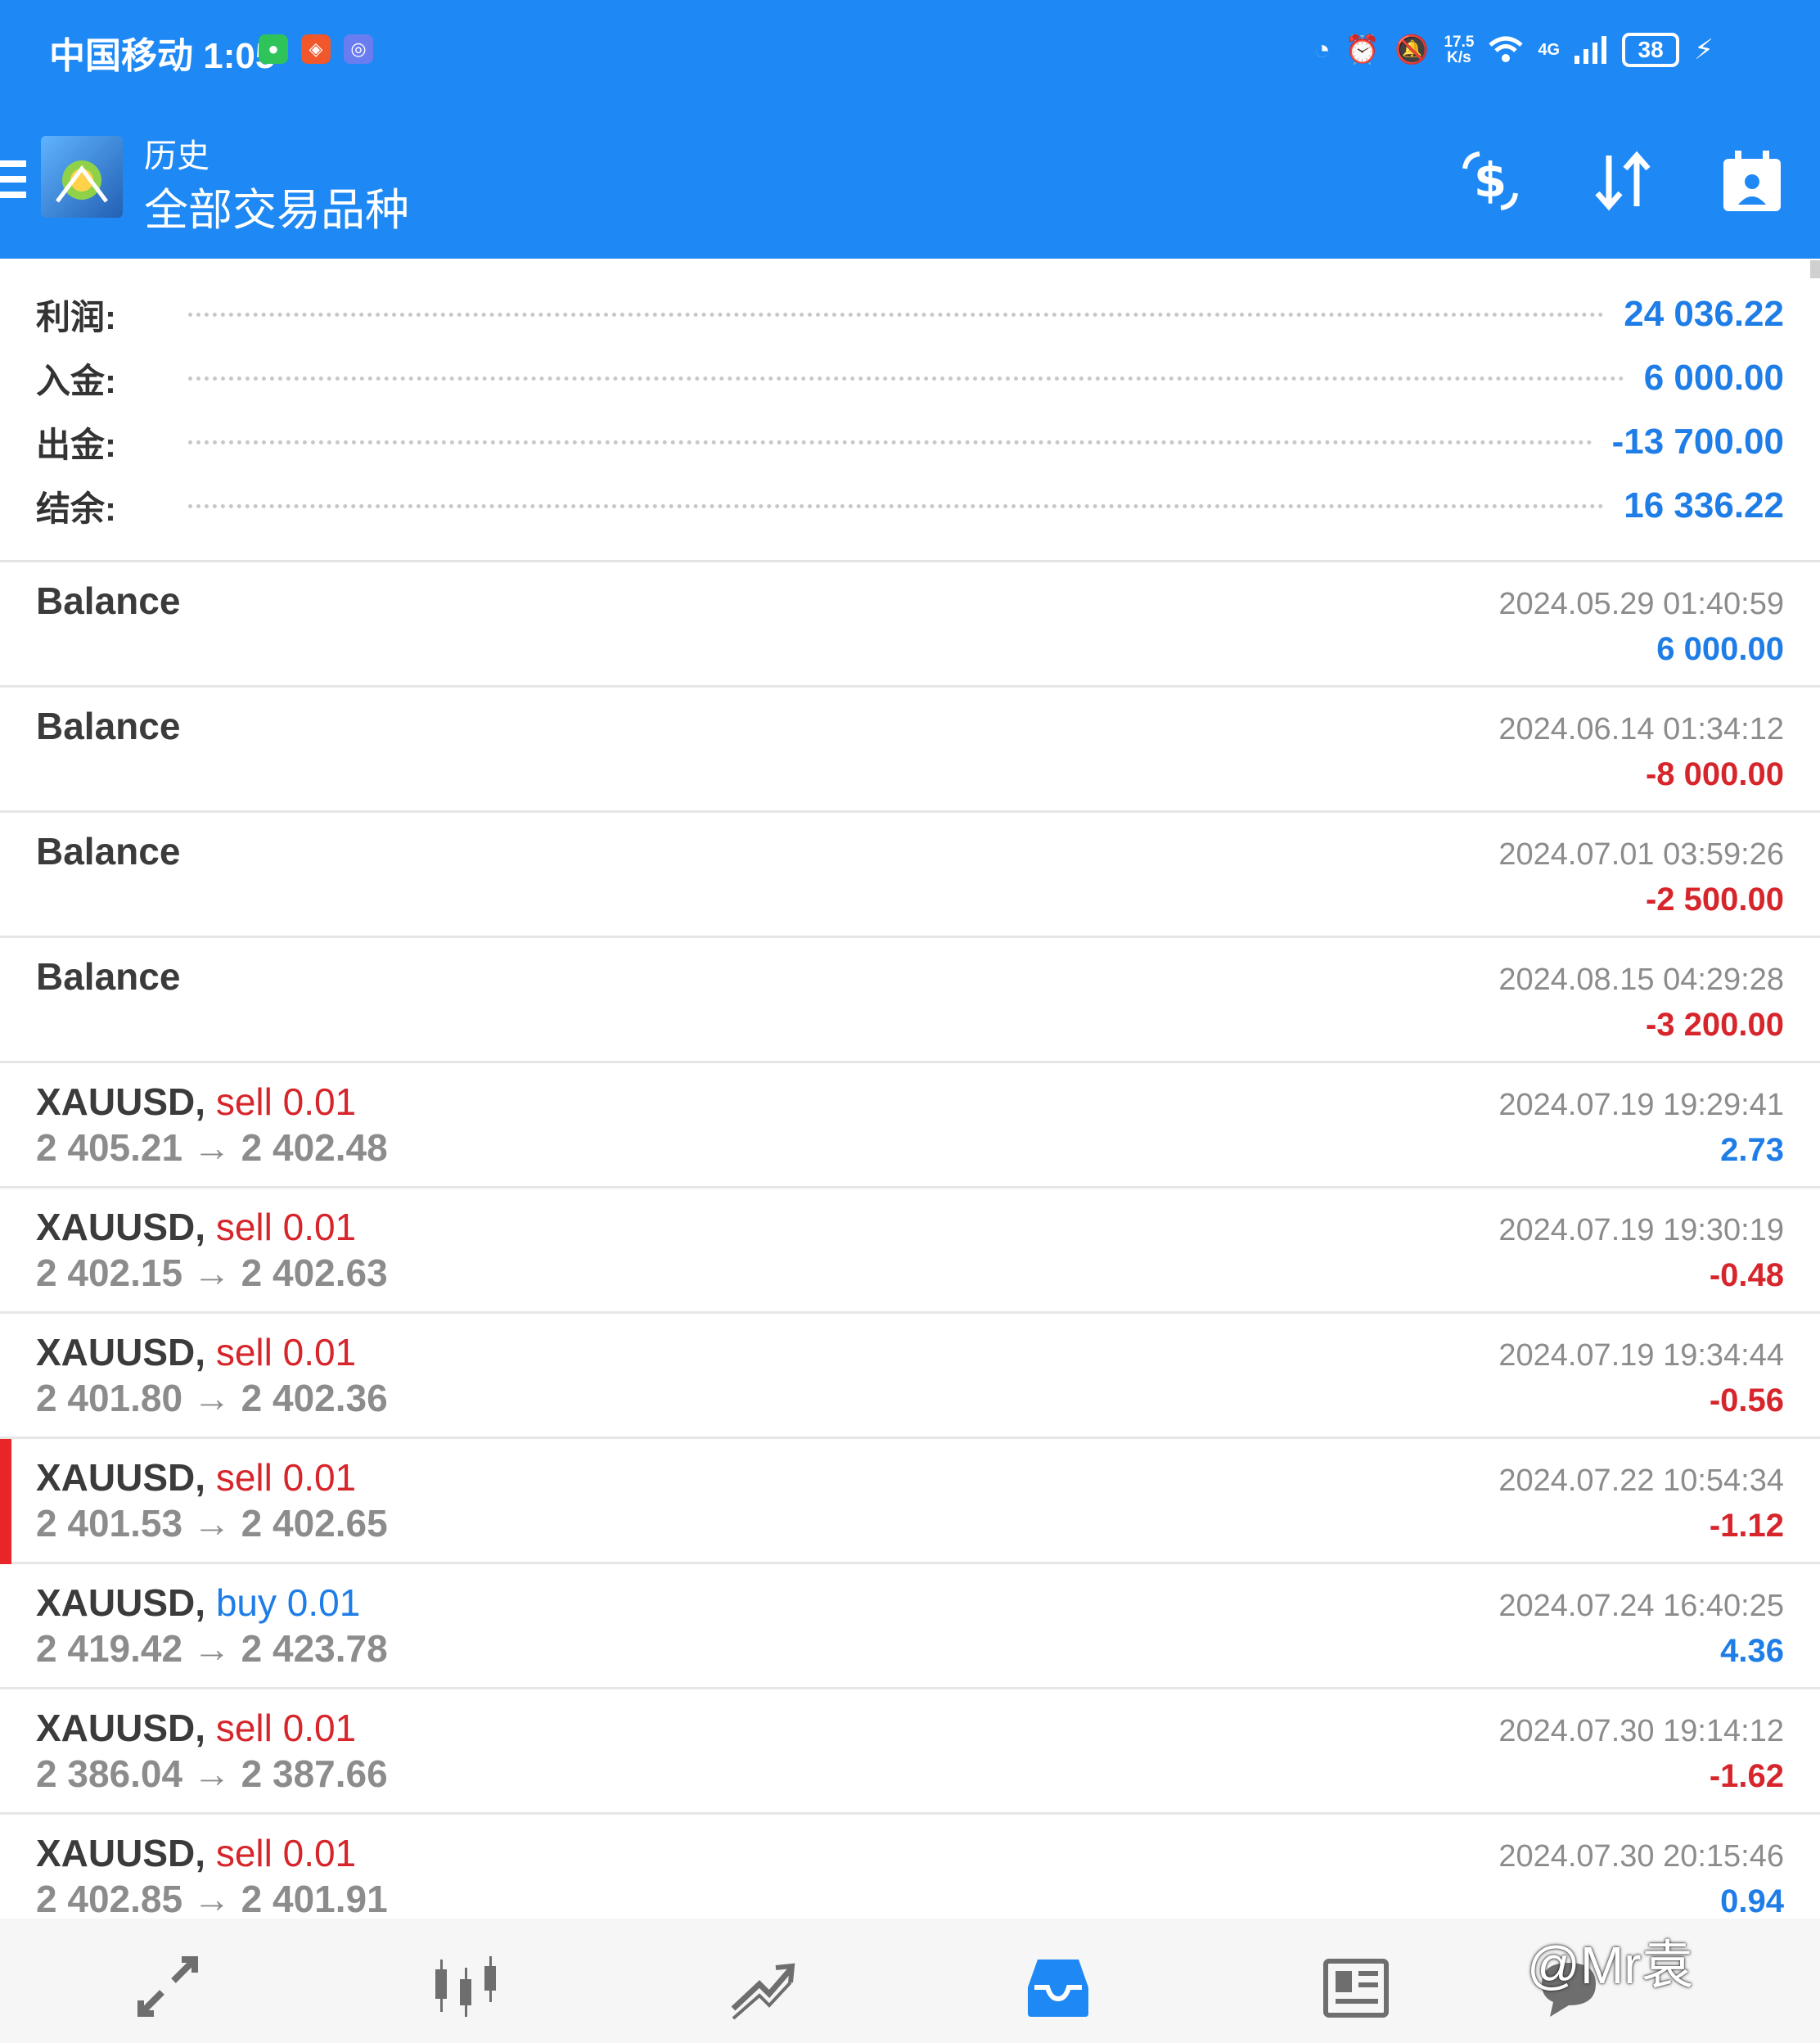  I want to click on row-amount: 2.73, so click(1752, 1150).